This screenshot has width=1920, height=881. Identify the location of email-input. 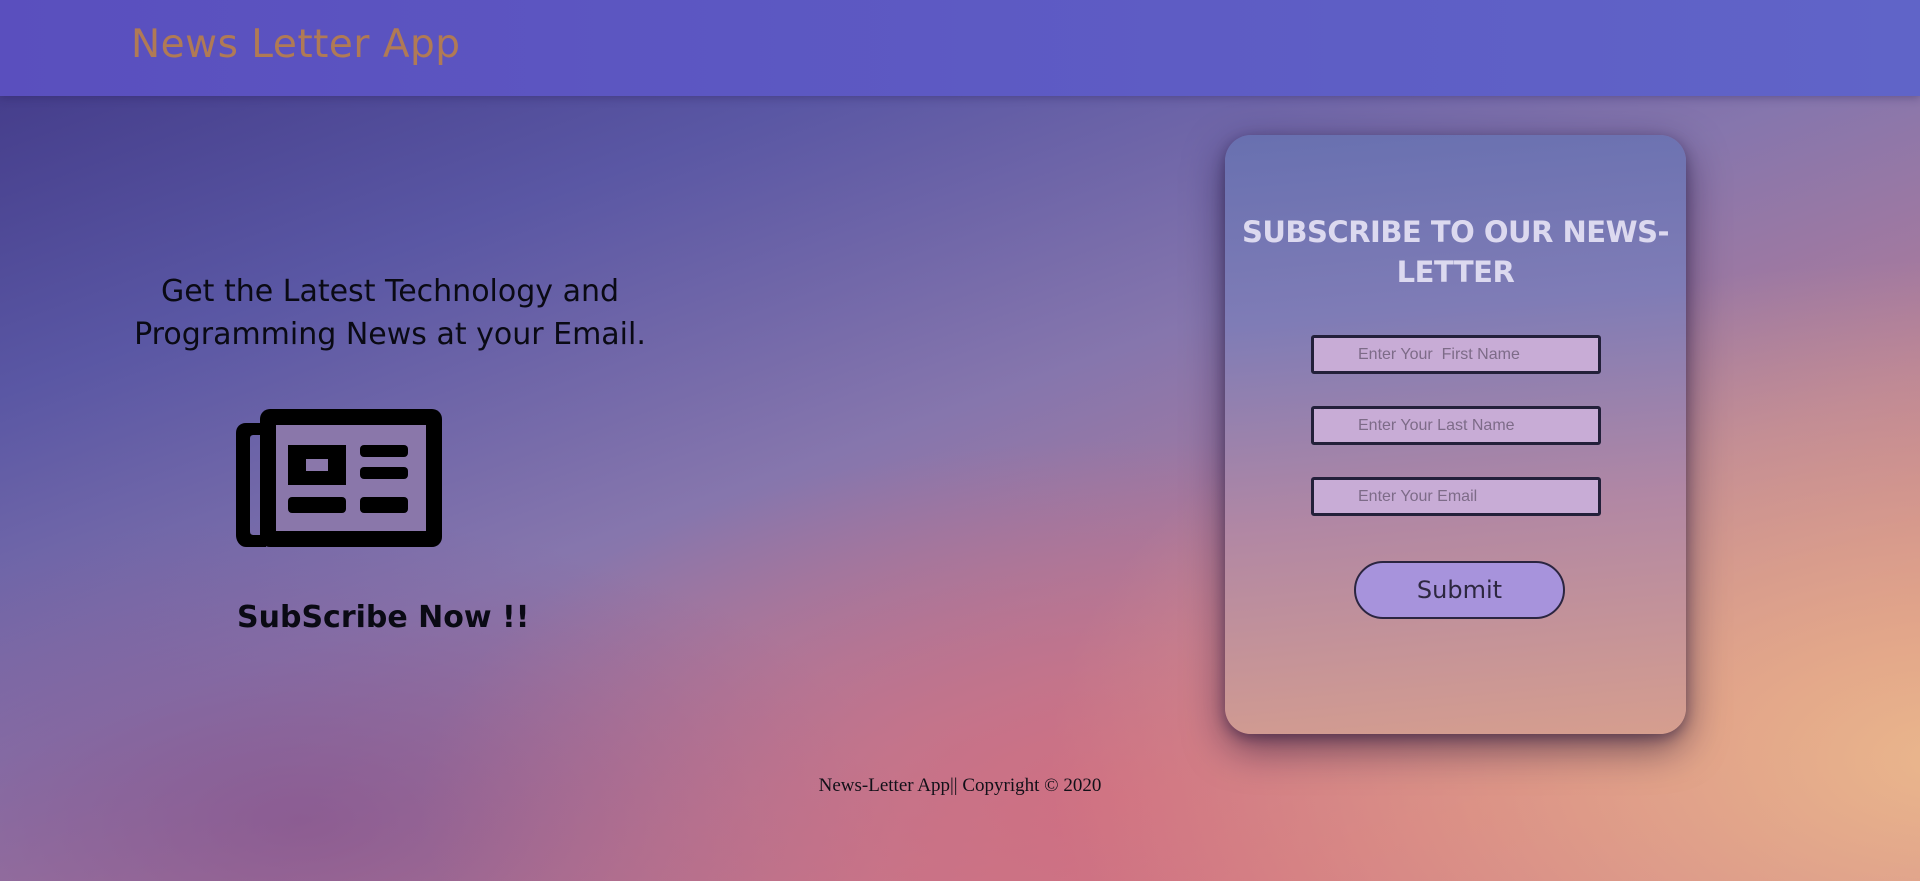
(1456, 496).